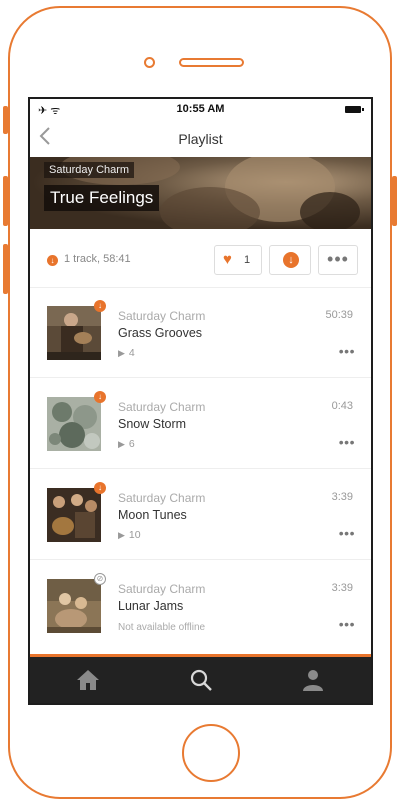 The height and width of the screenshot is (805, 400). What do you see at coordinates (200, 514) in the screenshot?
I see `track-row: ↓ Saturday Charm Moon Tunes ▶ 10 3:39 •••` at bounding box center [200, 514].